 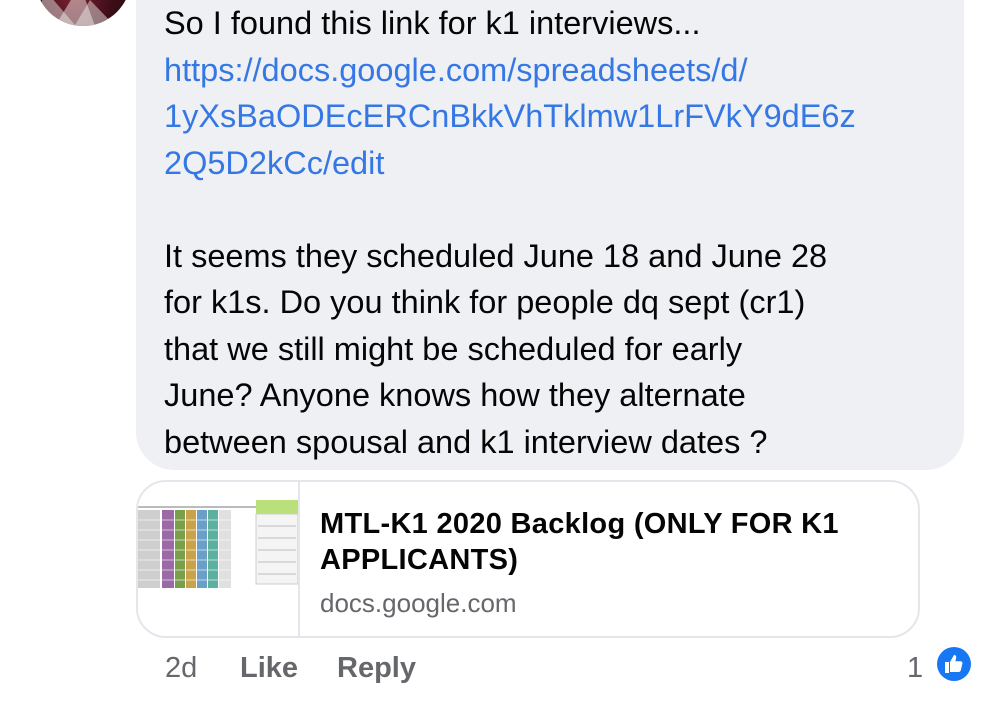 What do you see at coordinates (83, 13) in the screenshot?
I see `avatar` at bounding box center [83, 13].